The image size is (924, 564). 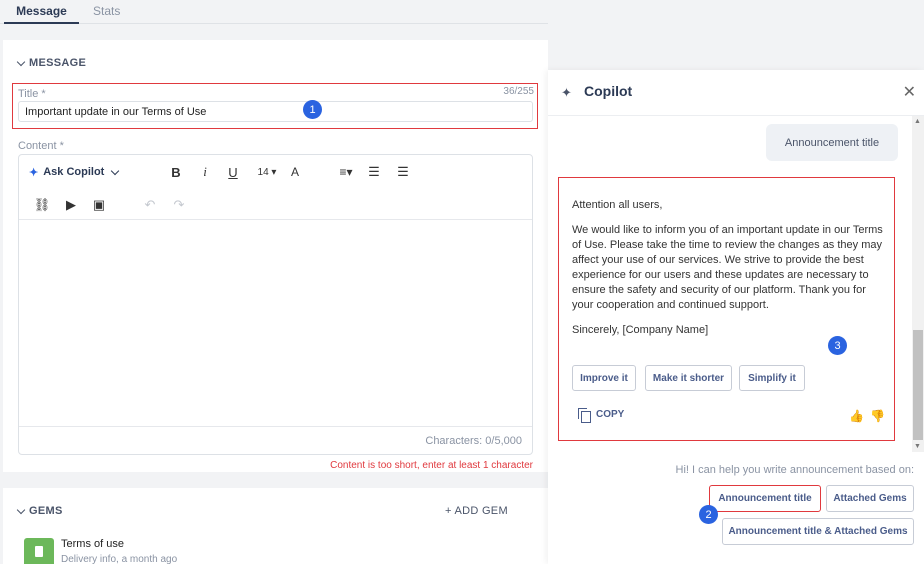 I want to click on editor-divider, so click(x=275, y=219).